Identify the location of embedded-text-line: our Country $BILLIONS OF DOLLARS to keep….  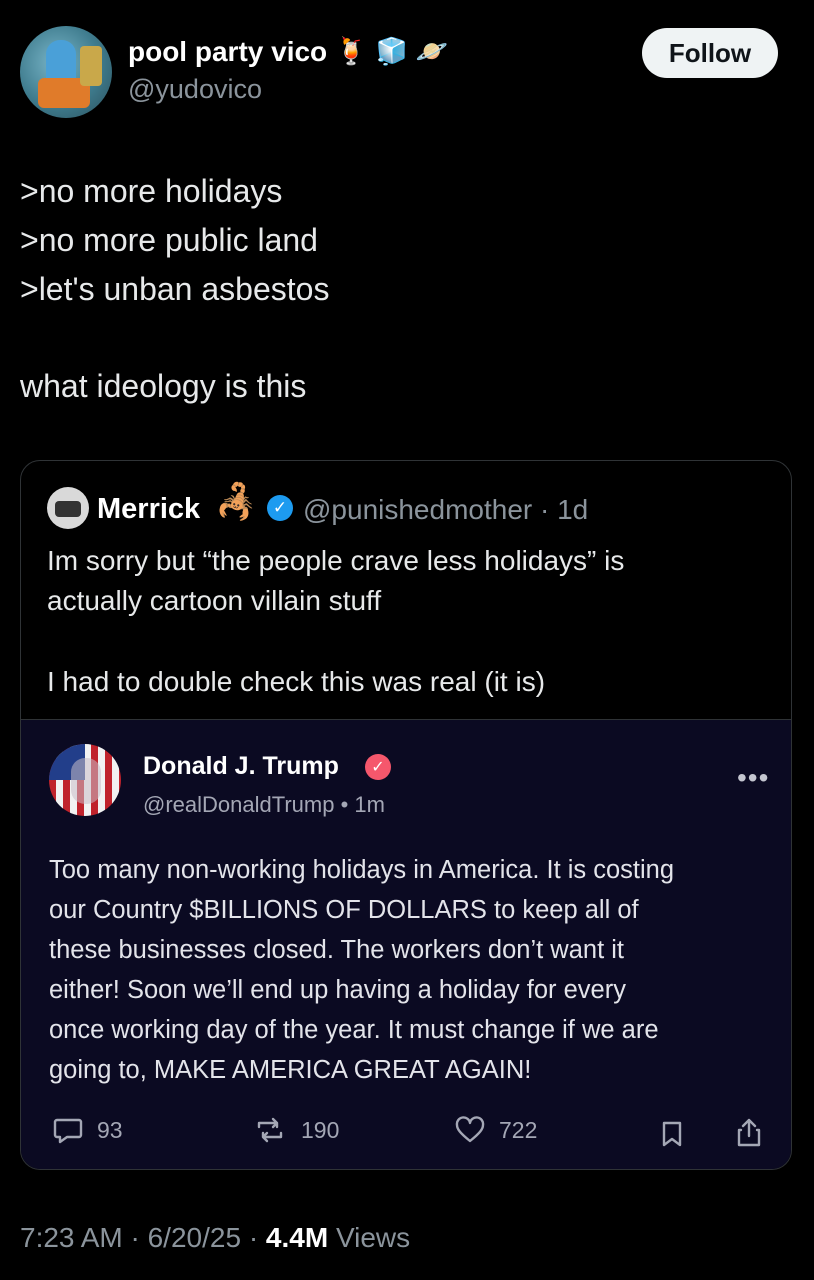
(344, 910).